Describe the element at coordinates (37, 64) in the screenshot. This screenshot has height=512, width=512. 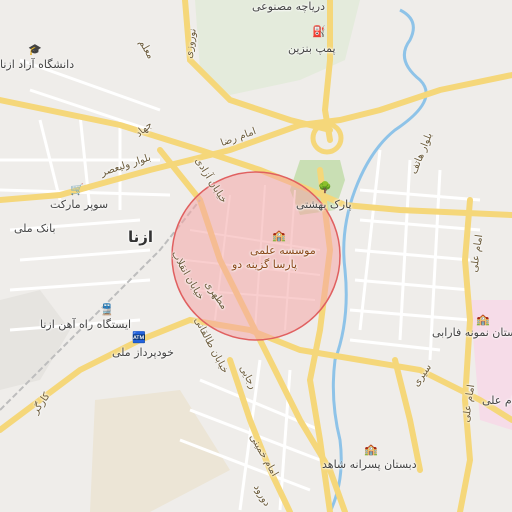
I see `poi-azad-university: دانشگاه آزاد ازنا` at that location.